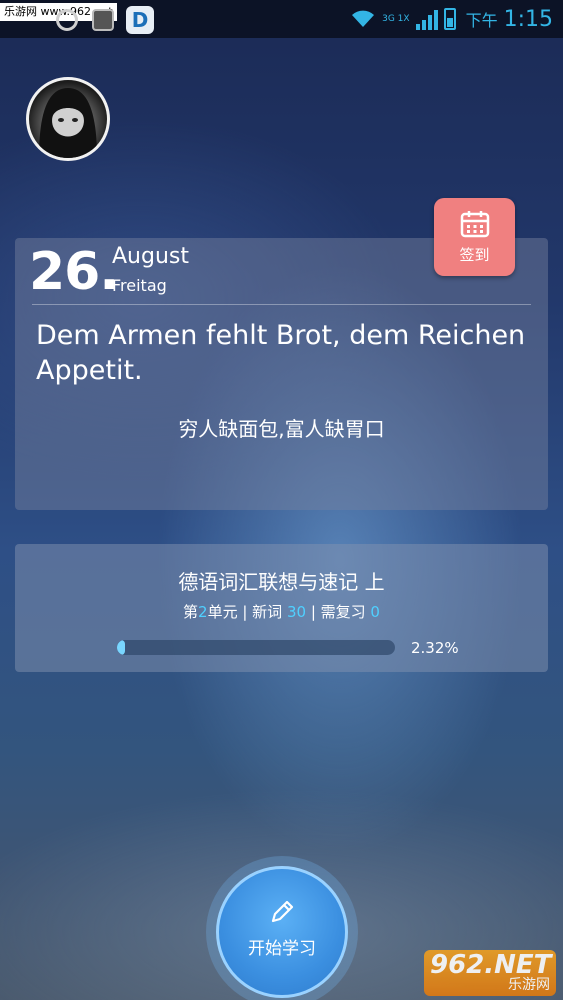 This screenshot has height=1000, width=563. I want to click on start-learning-button: 开始学习, so click(282, 932).